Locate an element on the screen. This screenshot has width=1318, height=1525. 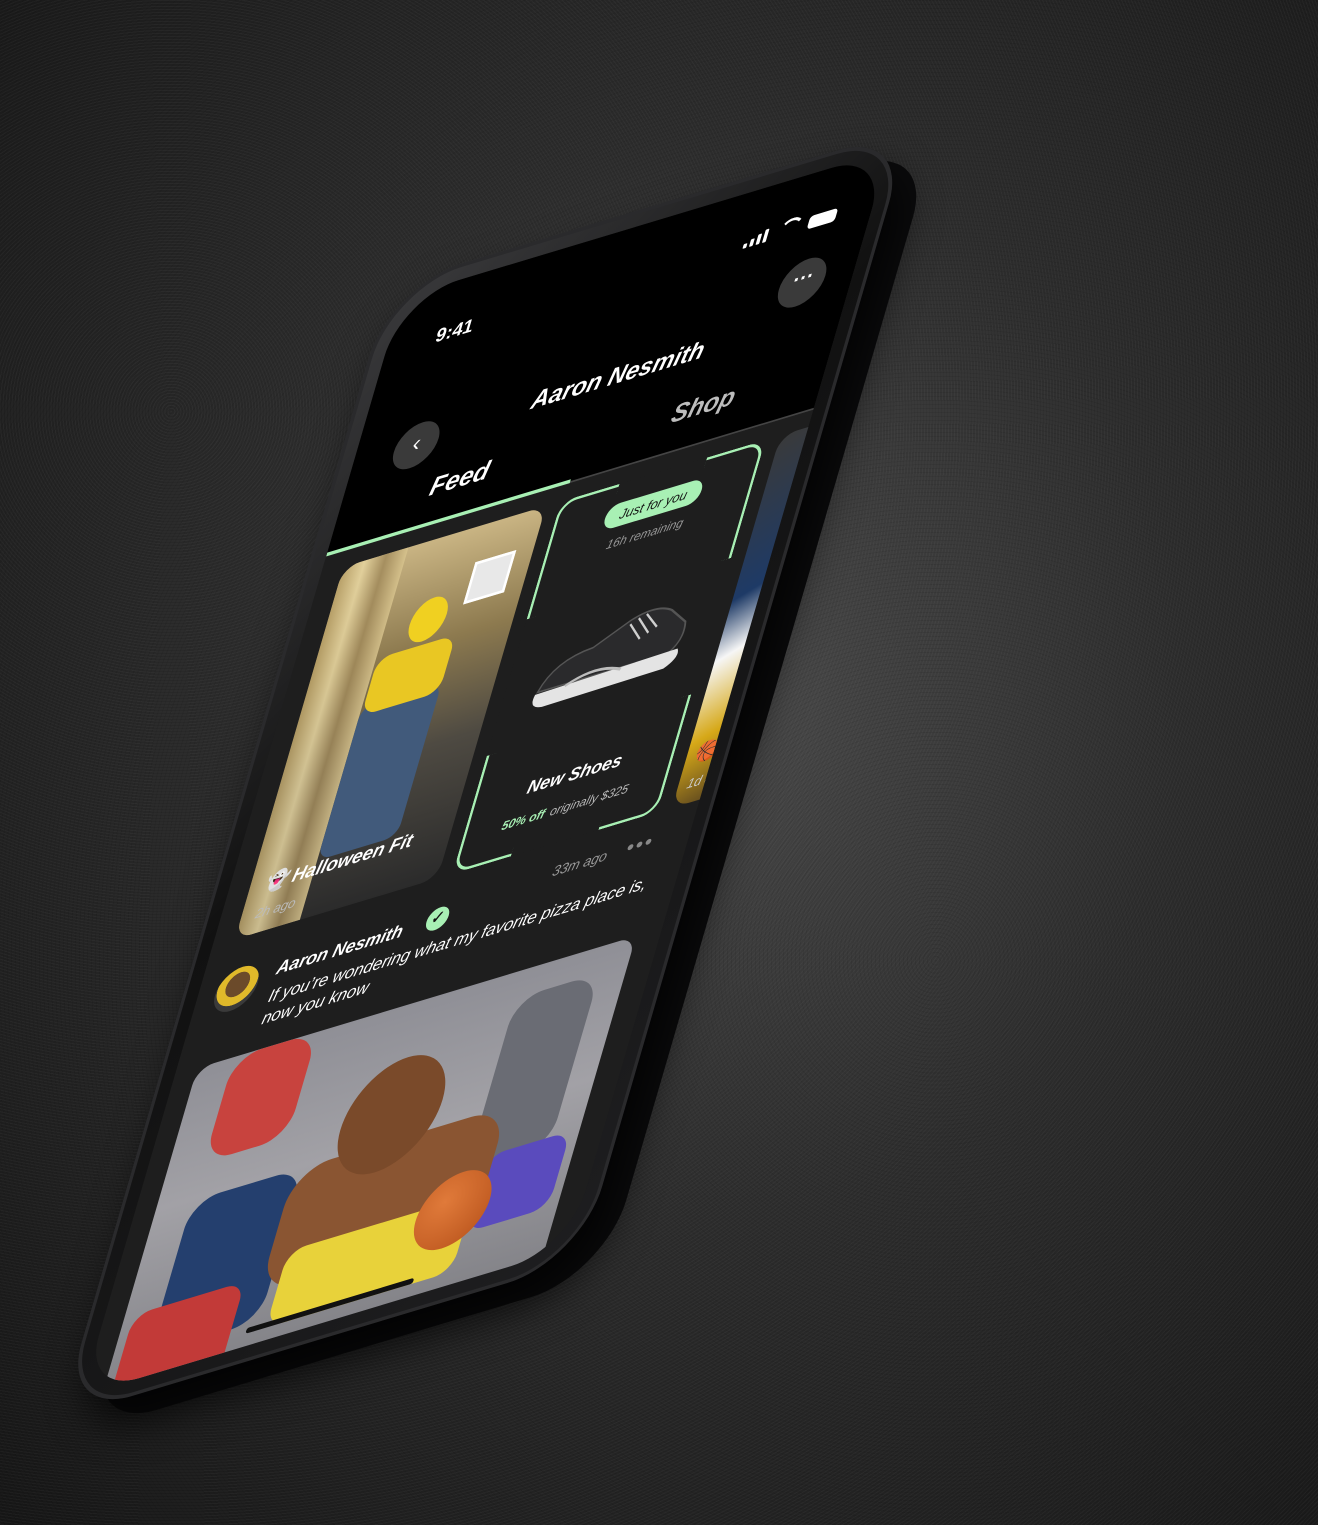
status-icons is located at coordinates (790, 226).